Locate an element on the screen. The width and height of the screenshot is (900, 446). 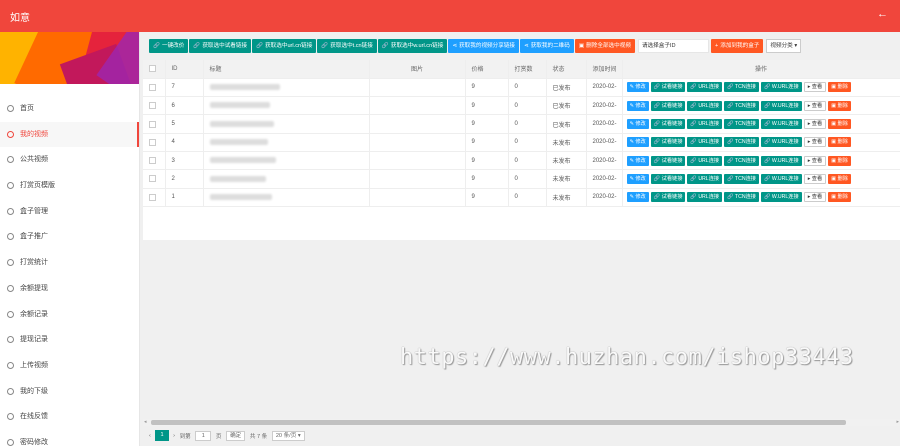
next-page-icon: › is located at coordinates (174, 436).